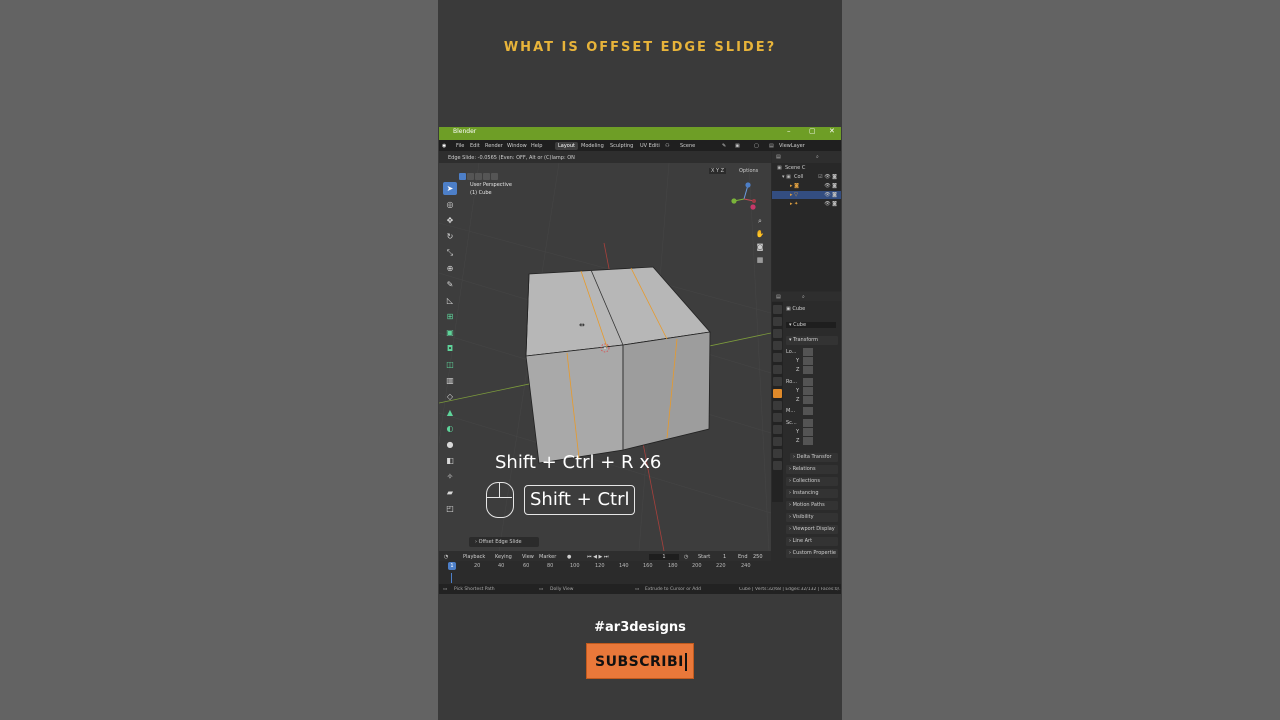 The height and width of the screenshot is (720, 1280). I want to click on outliner-row: ▸ ◙ 👁 ◙, so click(806, 186).